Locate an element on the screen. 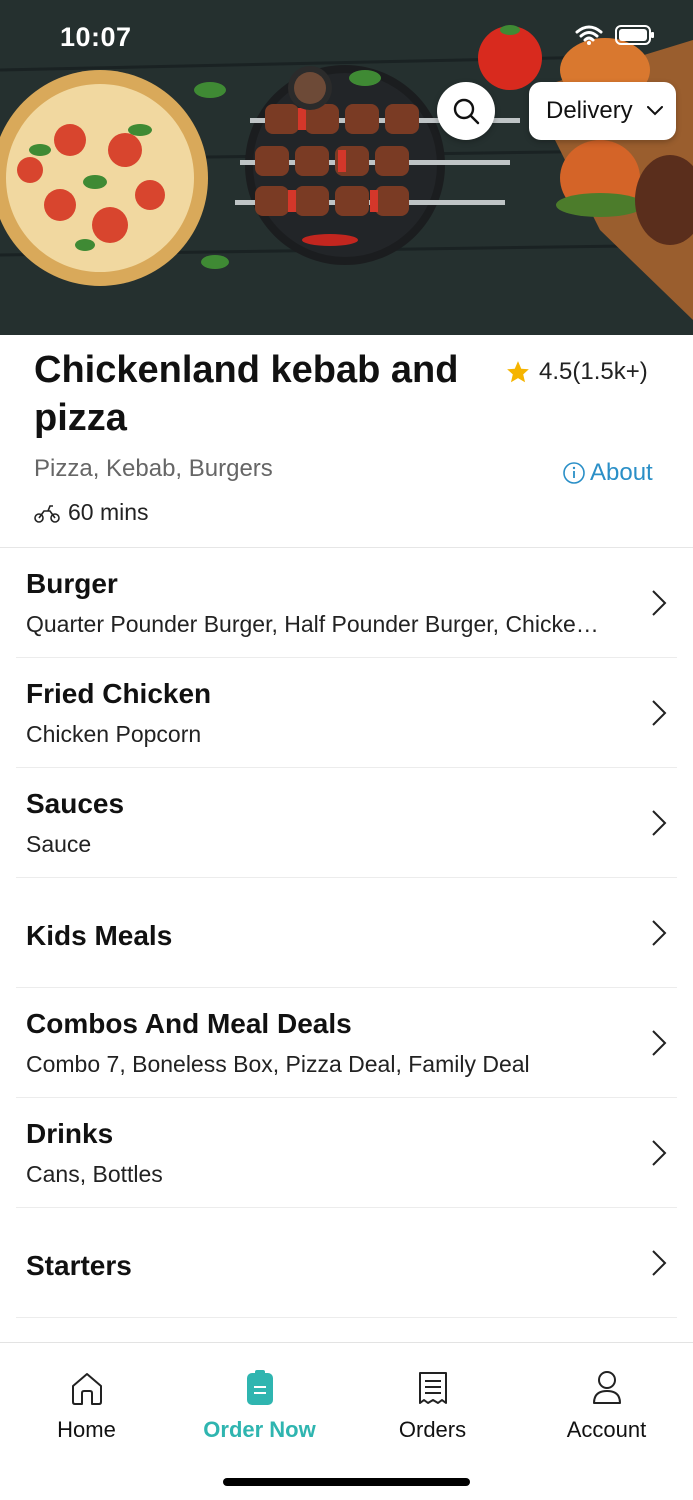 The height and width of the screenshot is (1500, 693). tab-account: Account is located at coordinates (606, 1398).